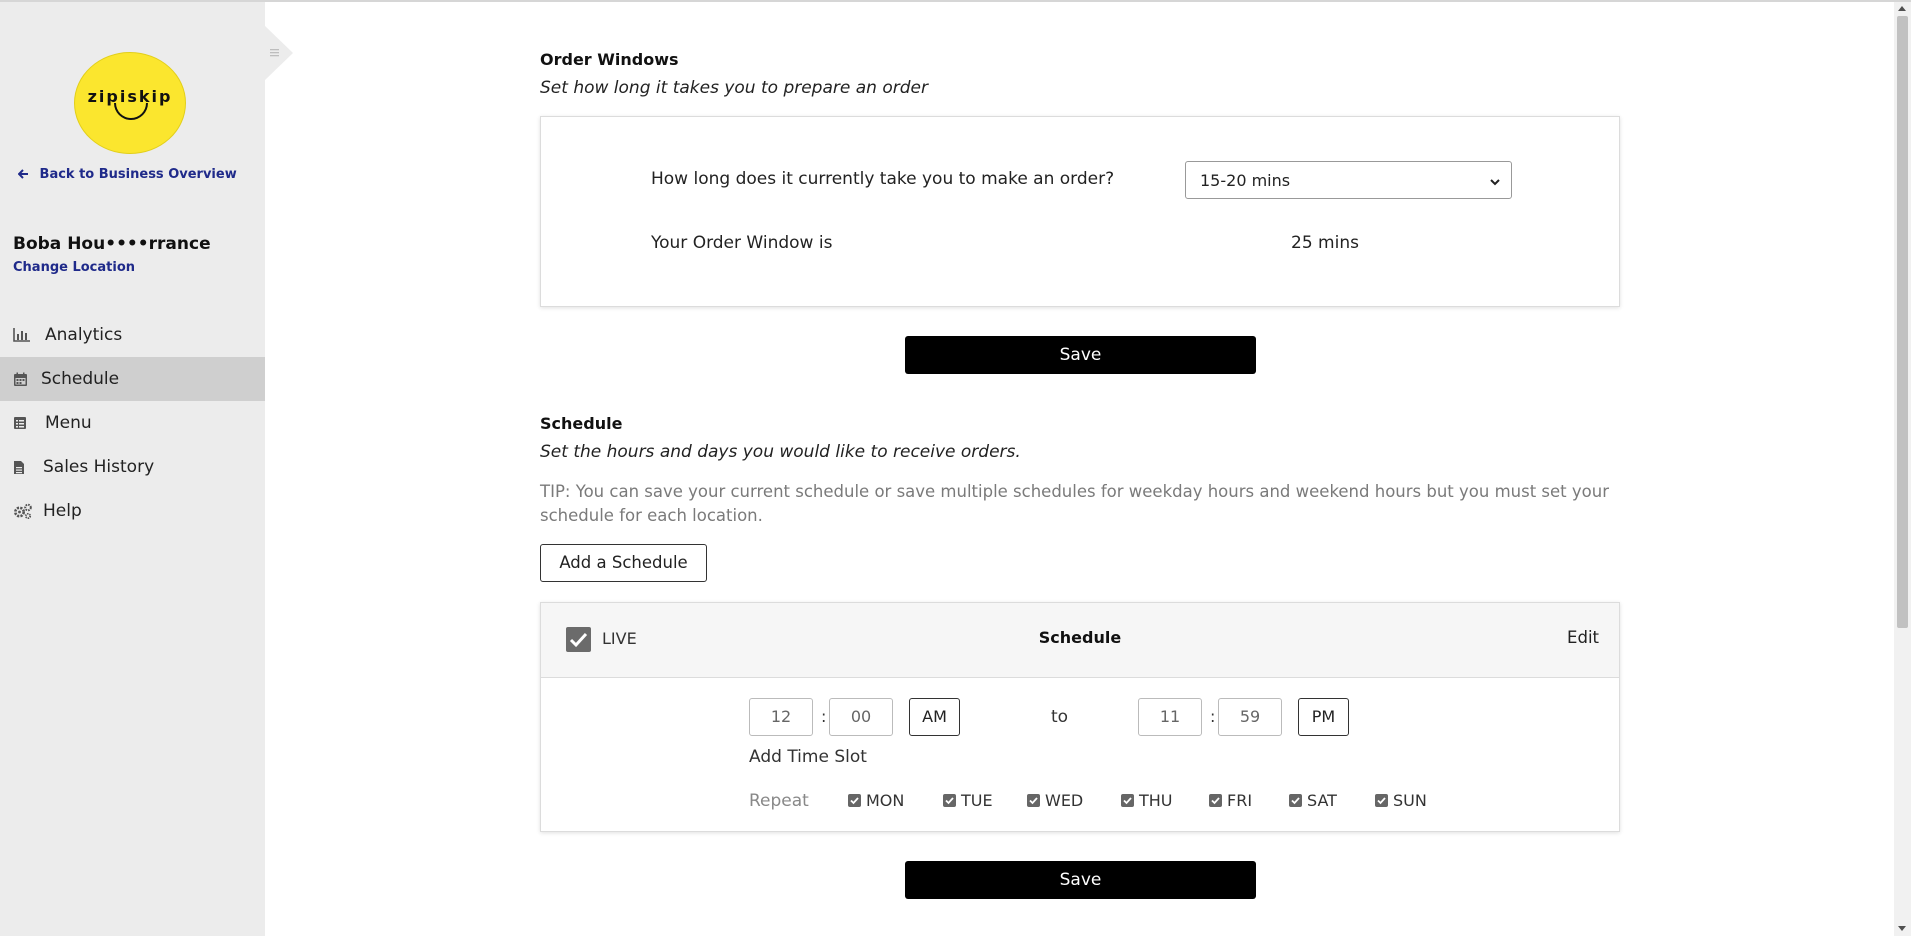 The height and width of the screenshot is (936, 1911). What do you see at coordinates (1245, 180) in the screenshot?
I see `prep-time-selected-value: 15-20 mins` at bounding box center [1245, 180].